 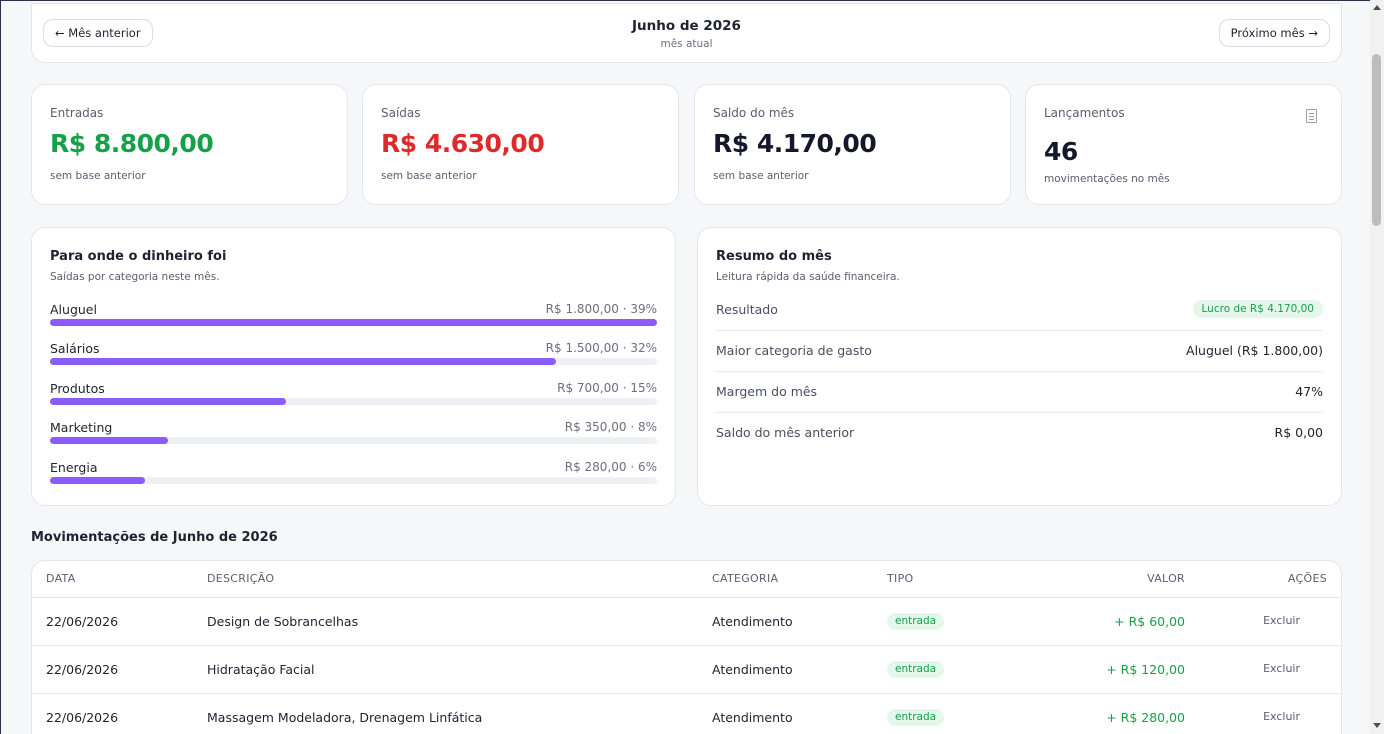 What do you see at coordinates (1377, 367) in the screenshot?
I see `vertical-scrollbar` at bounding box center [1377, 367].